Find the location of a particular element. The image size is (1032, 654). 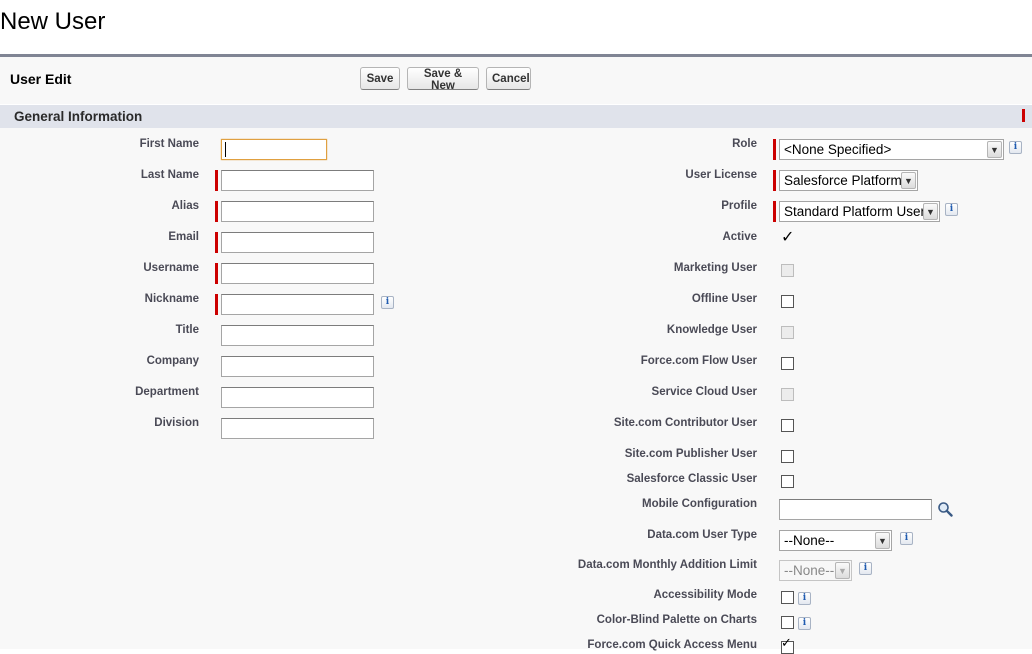

active-checkbox: ✓ is located at coordinates (787, 237).